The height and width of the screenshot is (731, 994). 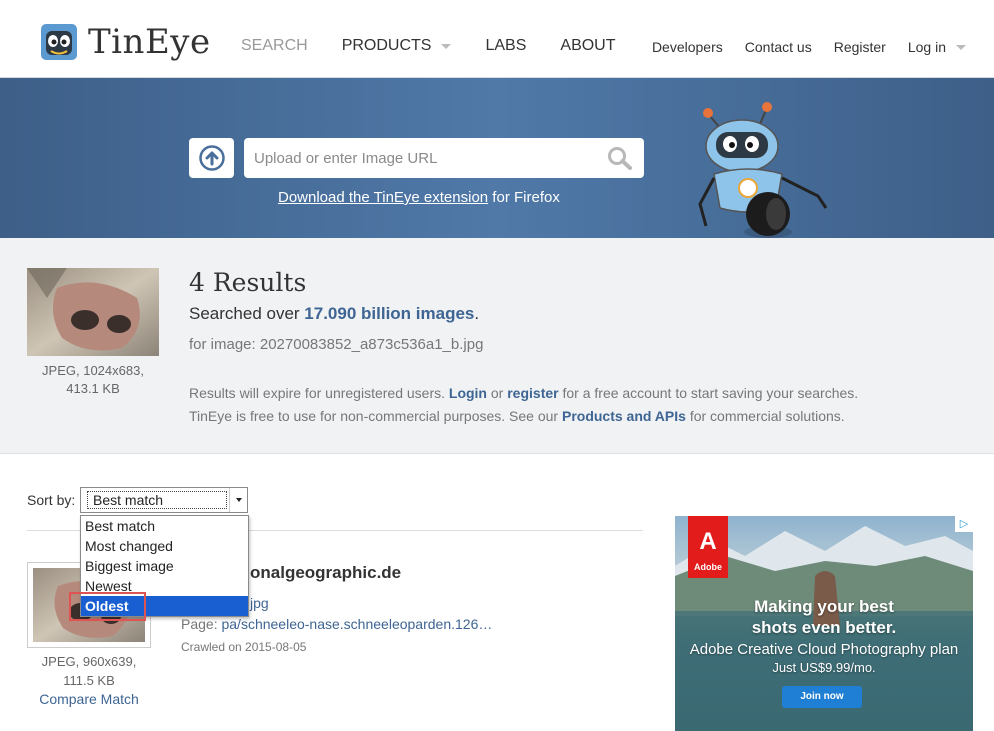 I want to click on searched-over: Searched over 17.090 billion images., so click(x=334, y=314).